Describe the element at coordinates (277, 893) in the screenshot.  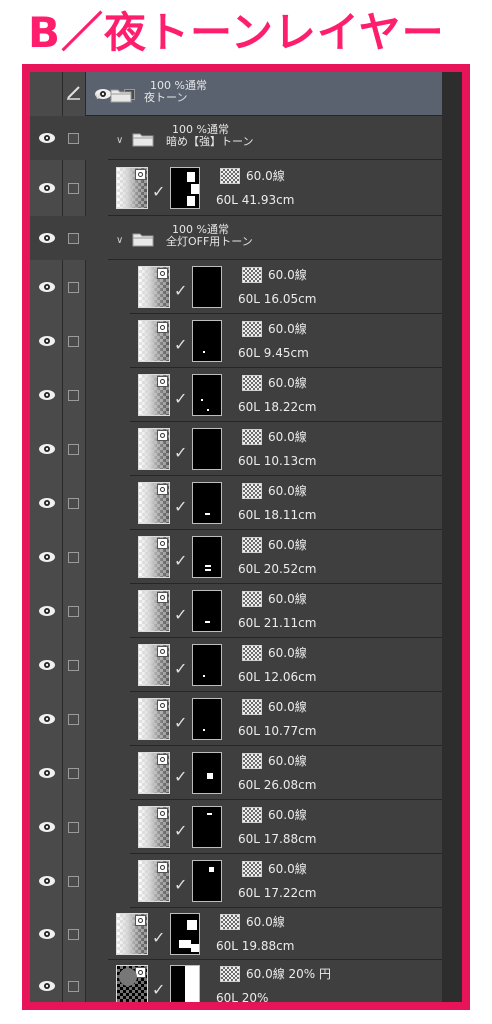
I see `layer-info: 60L 17.22cm` at that location.